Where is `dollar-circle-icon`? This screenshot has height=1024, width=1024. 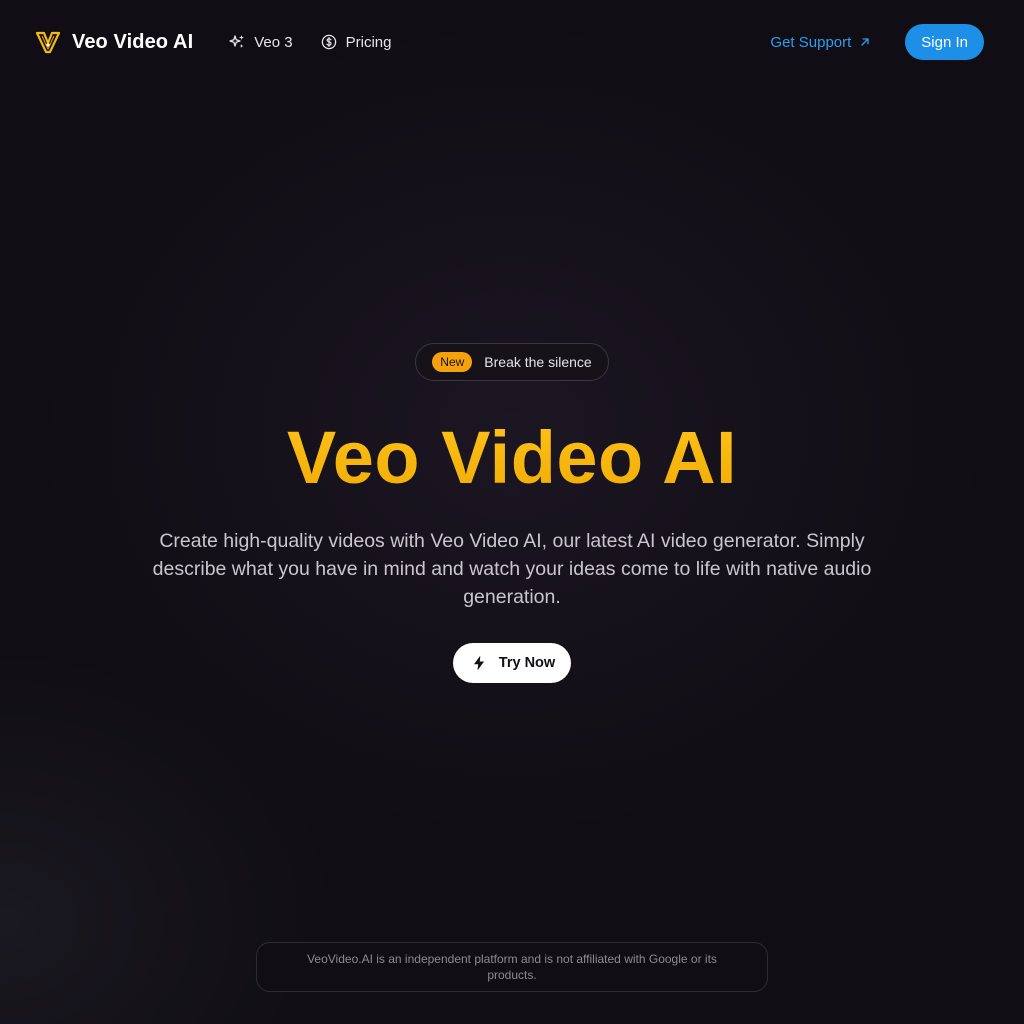 dollar-circle-icon is located at coordinates (328, 42).